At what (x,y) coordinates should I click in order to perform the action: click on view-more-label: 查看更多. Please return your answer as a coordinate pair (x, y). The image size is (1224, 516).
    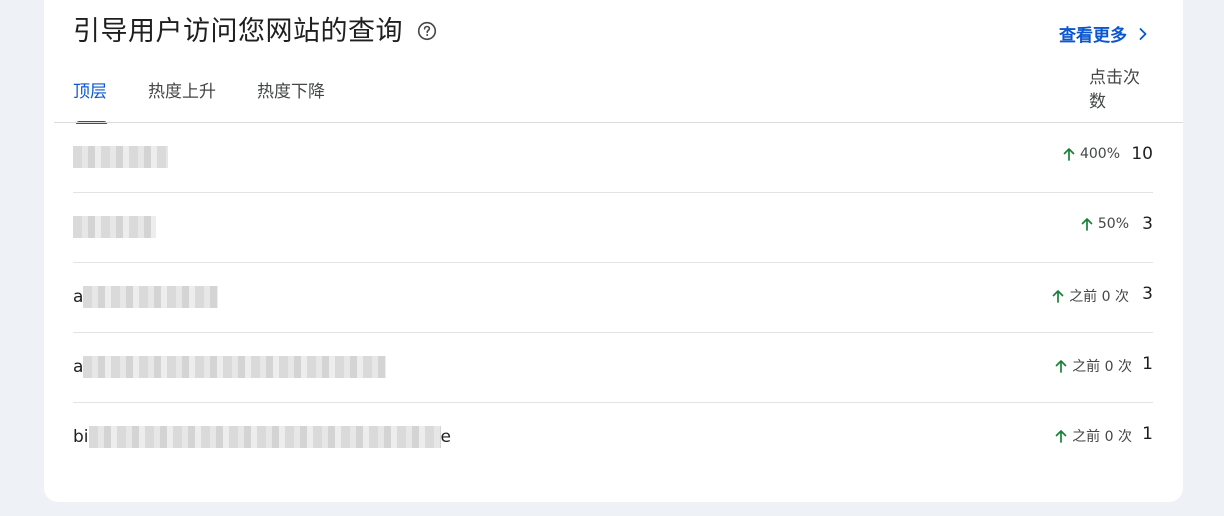
    Looking at the image, I should click on (1093, 36).